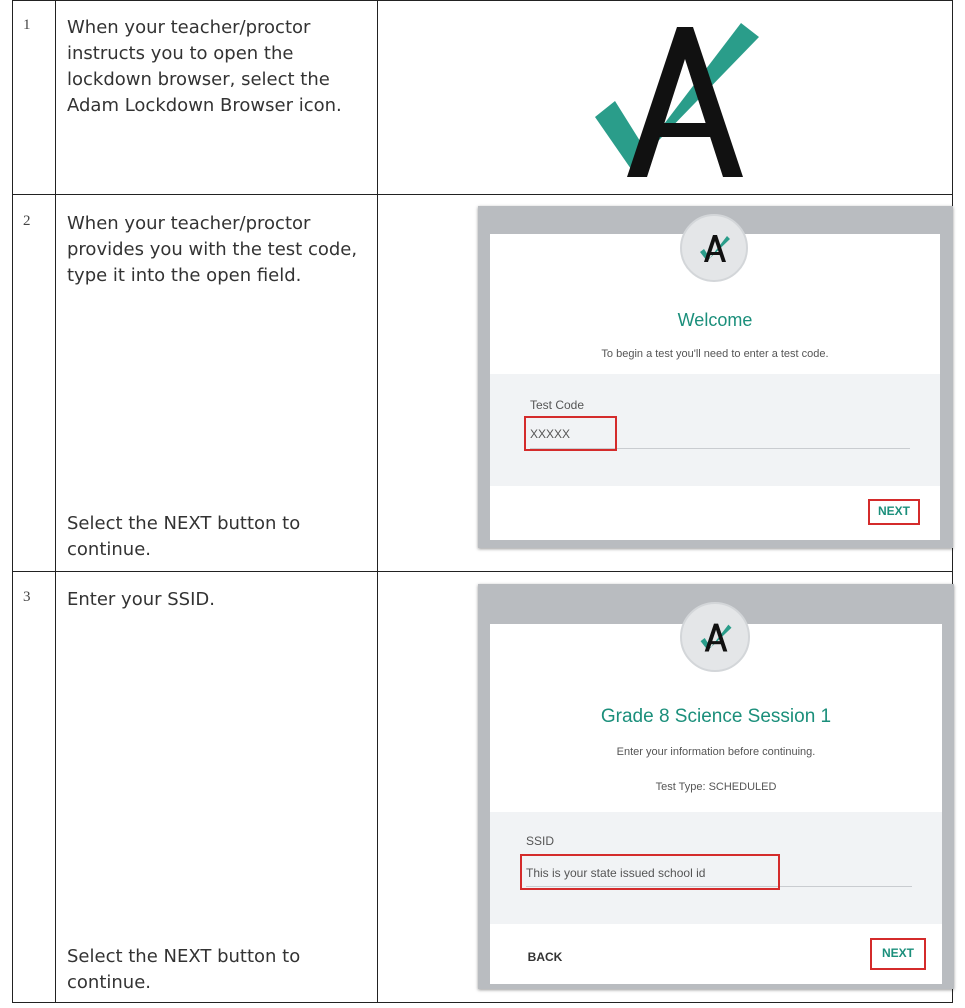  I want to click on test-type: Test Type: SCHEDULED, so click(716, 787).